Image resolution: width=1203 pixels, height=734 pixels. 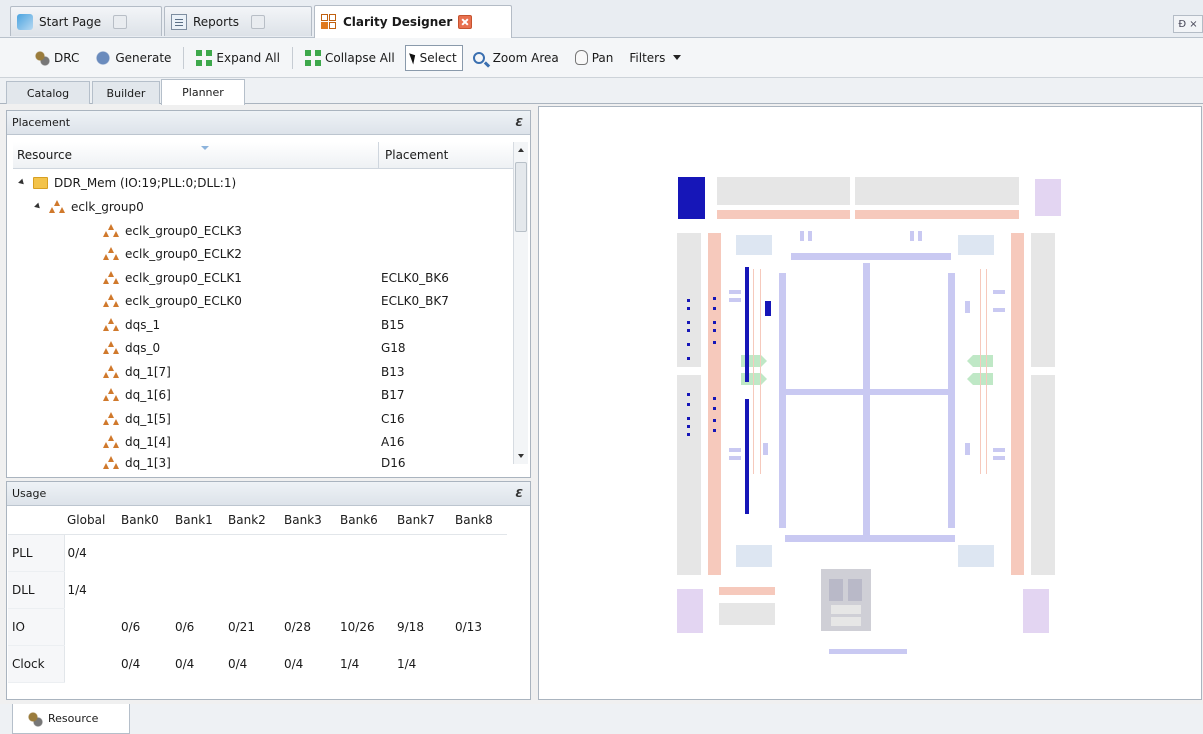 I want to click on tree-row-label: eclk_group0_ECLK3, so click(x=183, y=230).